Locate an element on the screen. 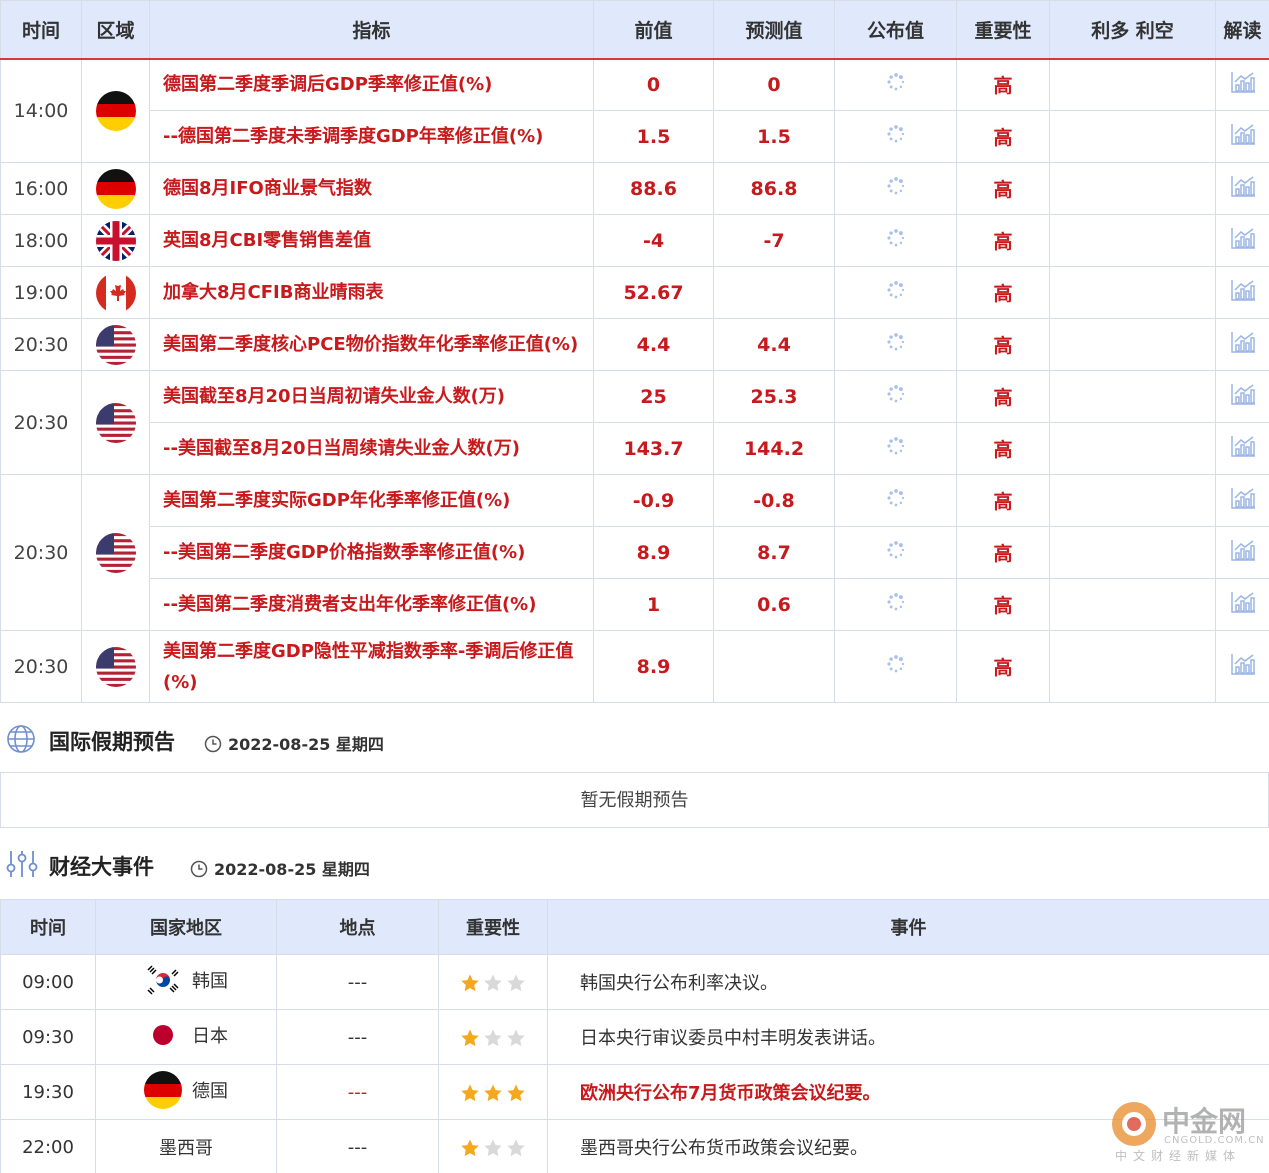 The height and width of the screenshot is (1173, 1269). ev-col-country: 国家地区 is located at coordinates (186, 927).